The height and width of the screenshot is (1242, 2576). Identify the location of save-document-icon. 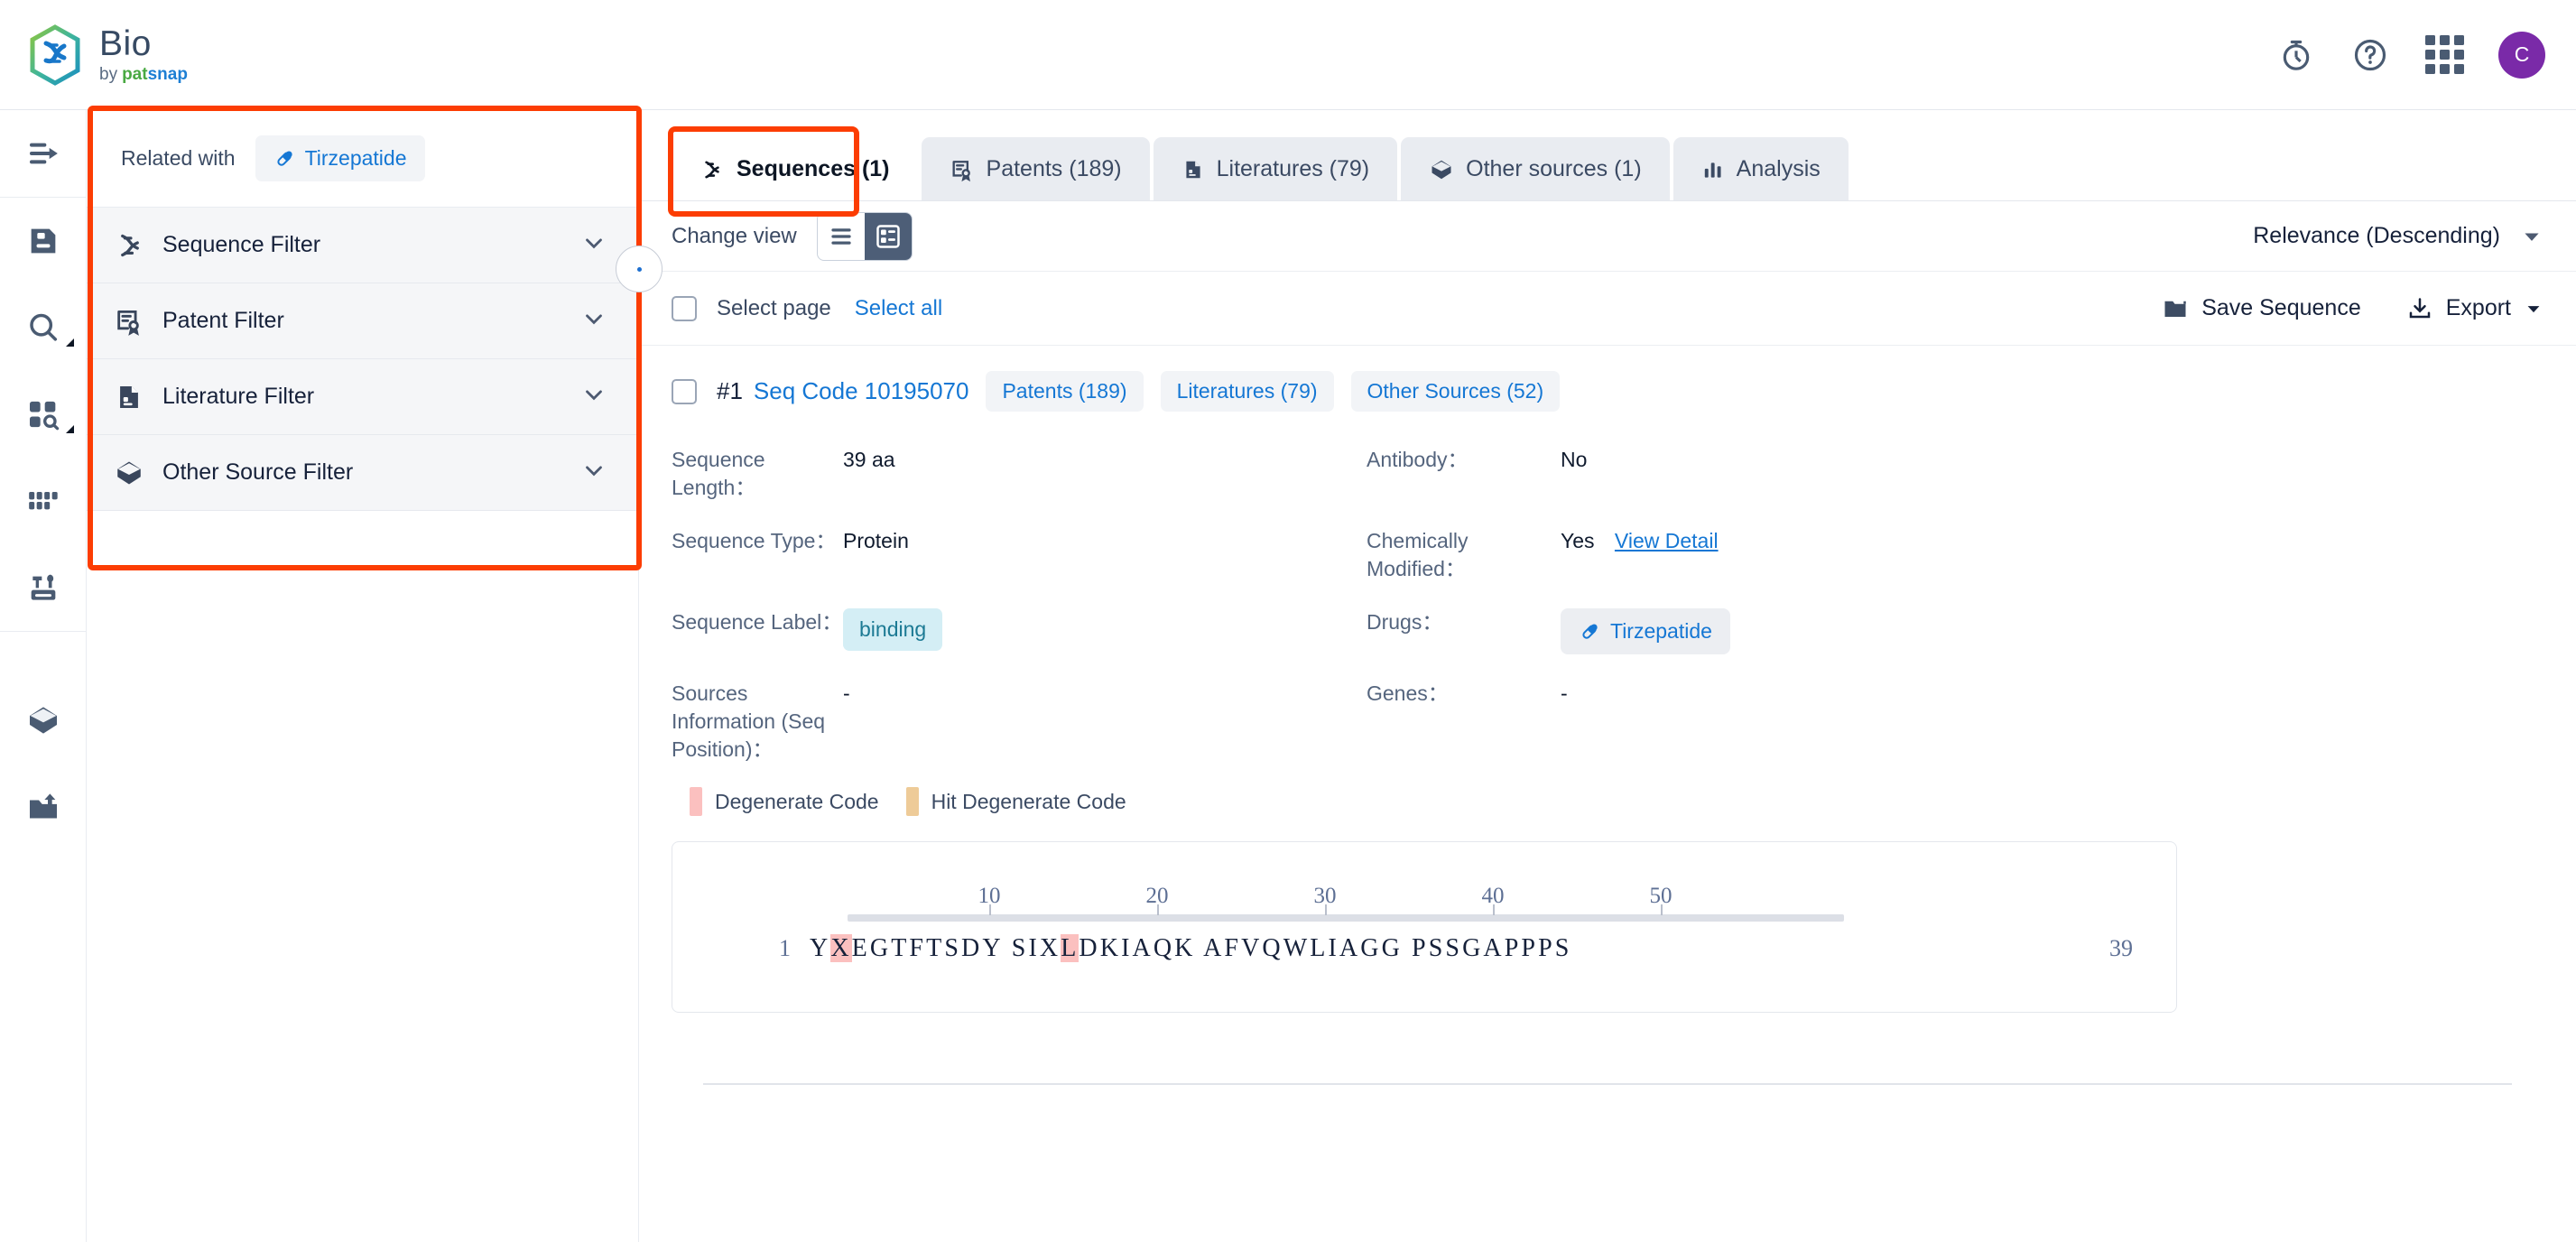
(43, 241).